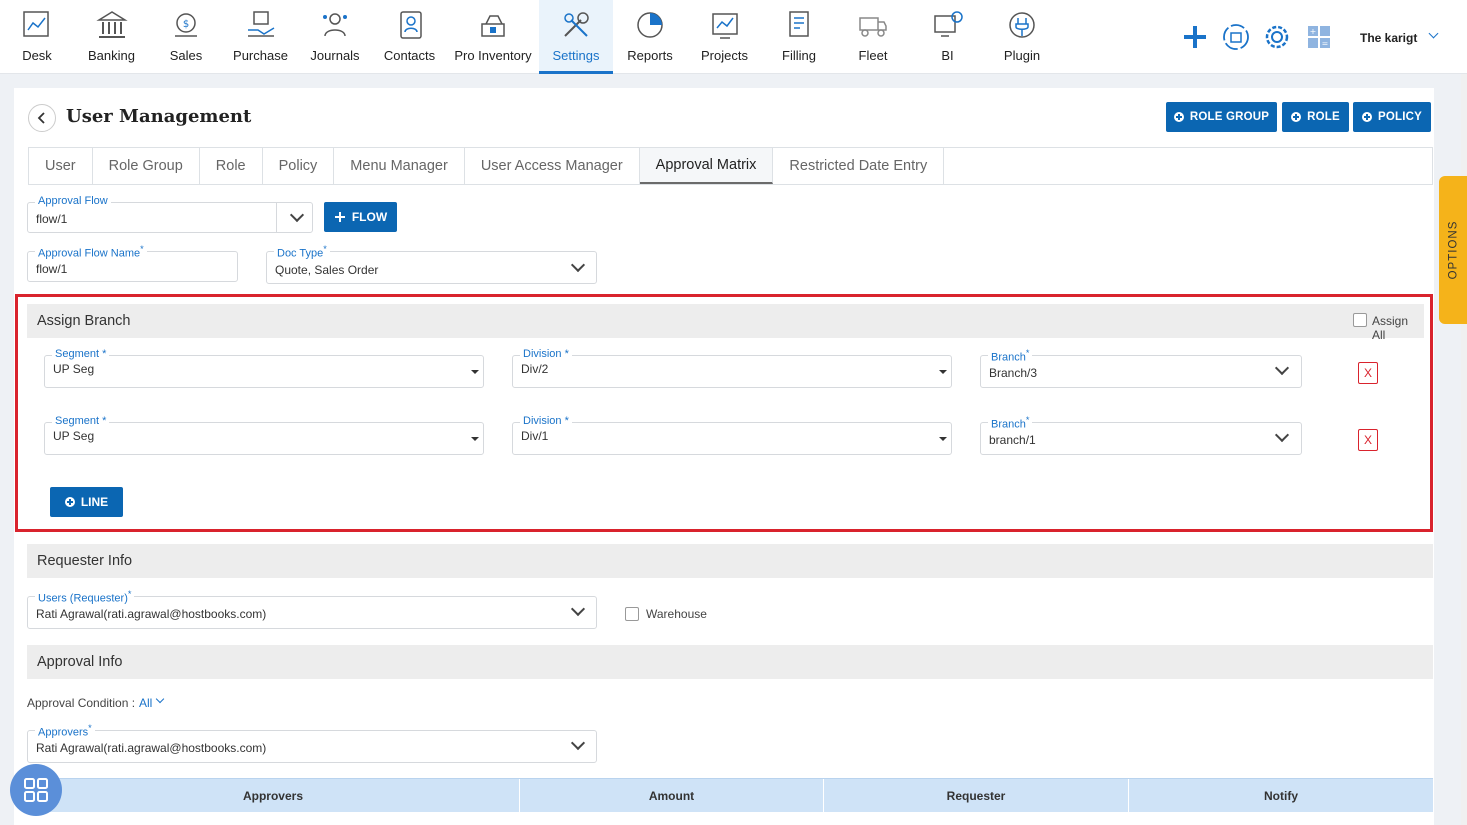 The width and height of the screenshot is (1467, 825). Describe the element at coordinates (86, 502) in the screenshot. I see `add-line-button: LINE` at that location.